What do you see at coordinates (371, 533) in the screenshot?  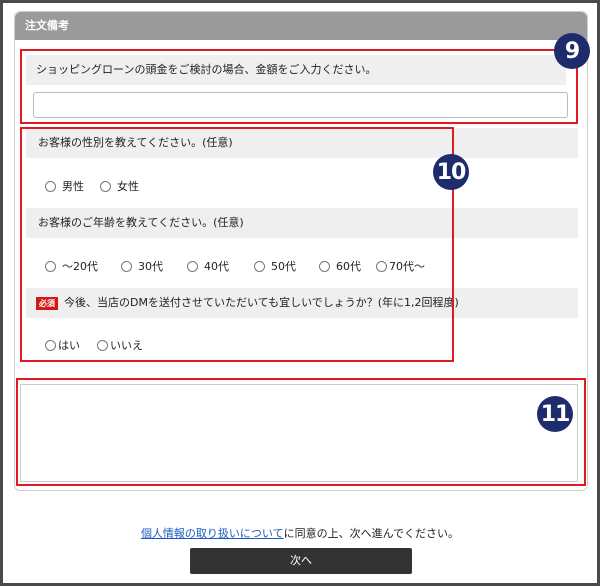 I see `consent-text: に同意の上、次へ進んでください。` at bounding box center [371, 533].